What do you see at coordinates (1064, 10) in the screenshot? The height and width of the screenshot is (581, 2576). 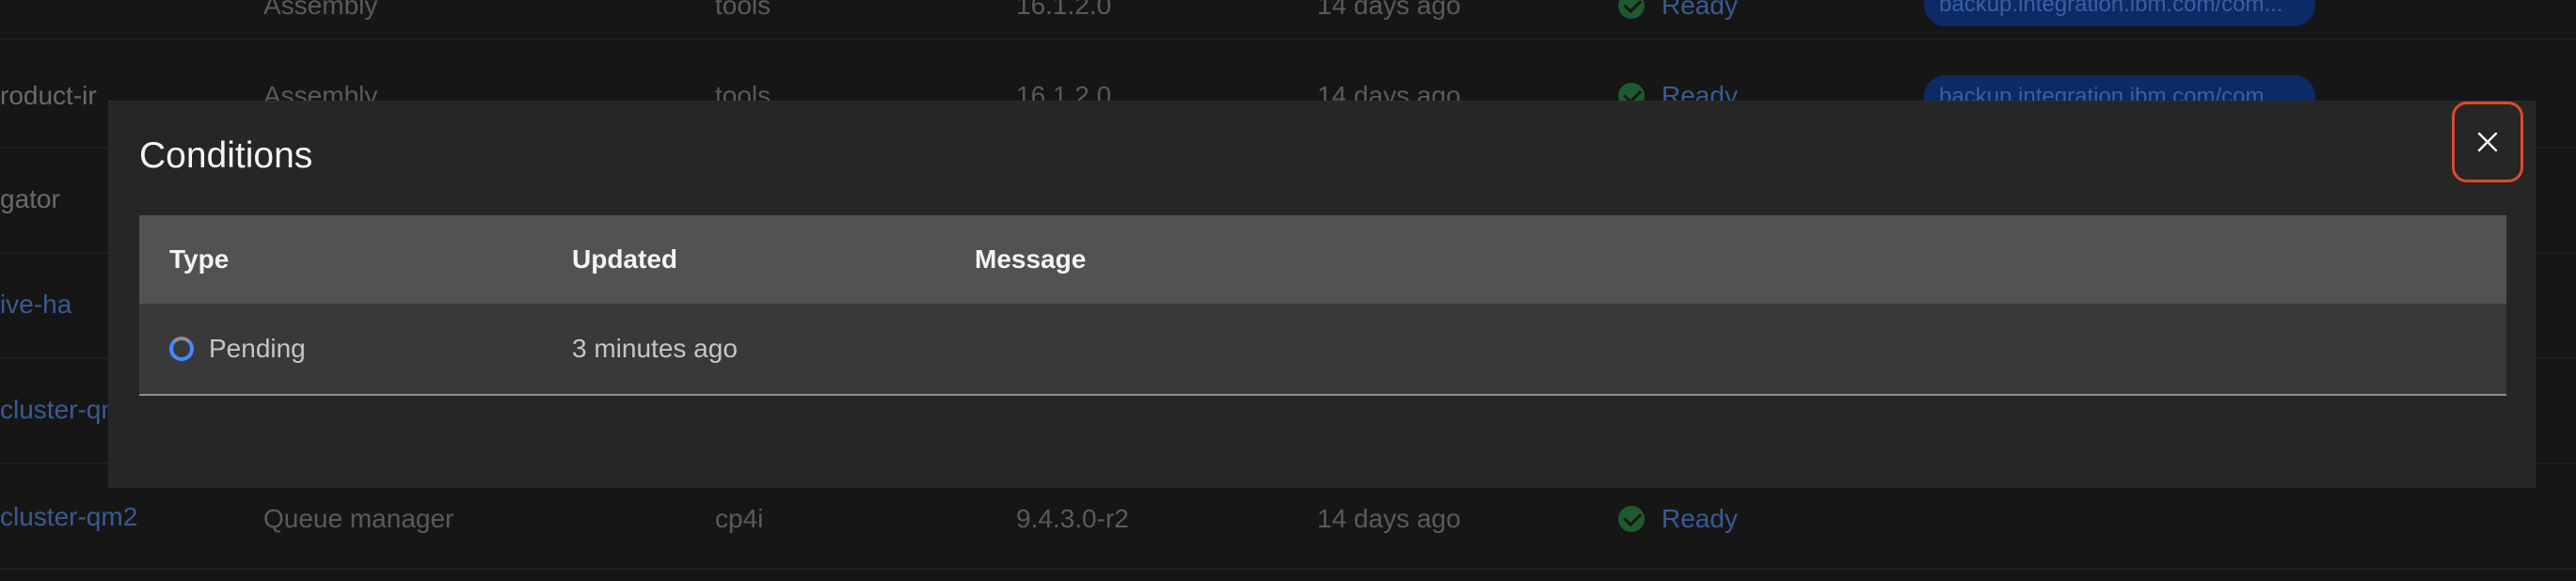 I see `version-cell: 16.1.2.0` at bounding box center [1064, 10].